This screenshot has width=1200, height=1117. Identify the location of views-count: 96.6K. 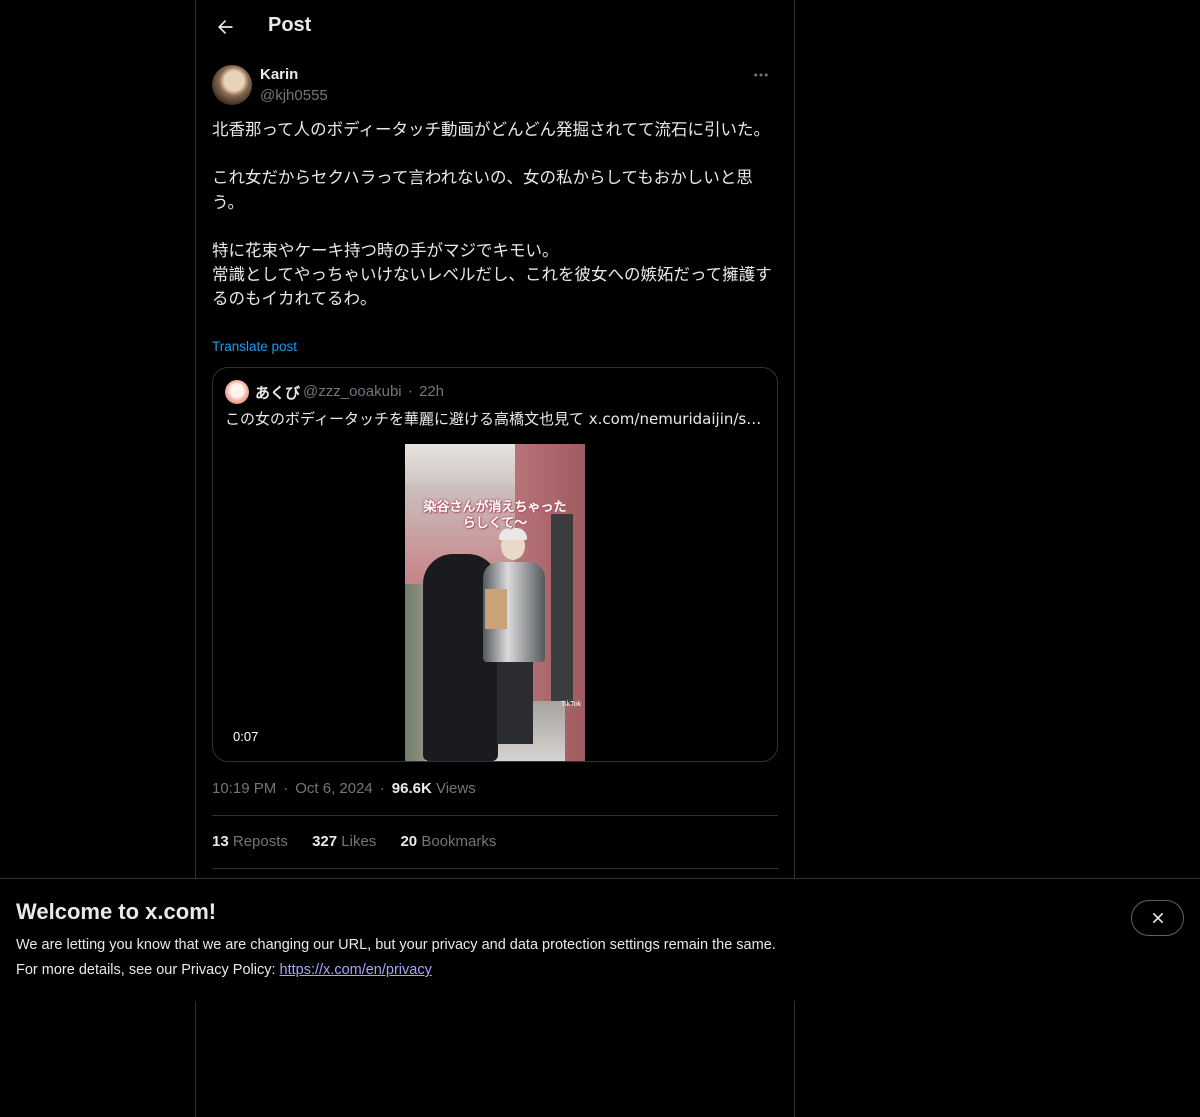
(411, 788).